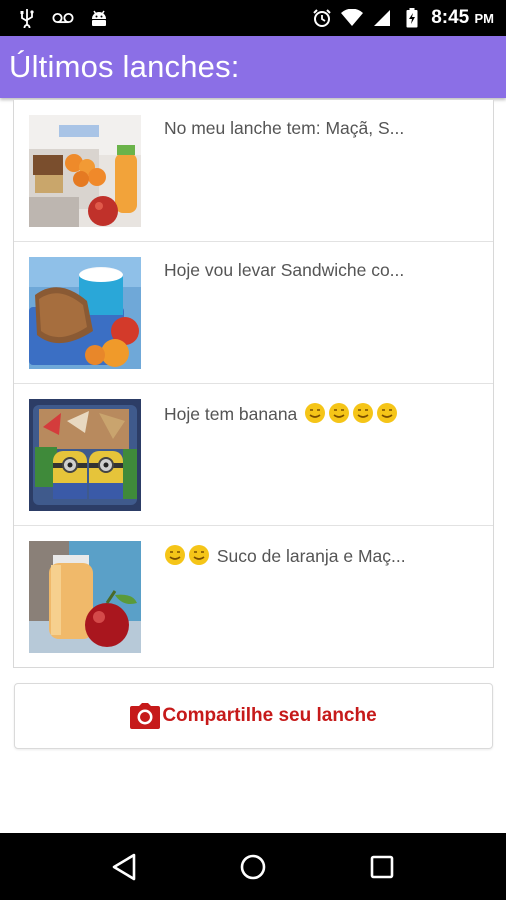 The width and height of the screenshot is (506, 900). Describe the element at coordinates (462, 17) in the screenshot. I see `status-clock: 8:45 PM` at that location.